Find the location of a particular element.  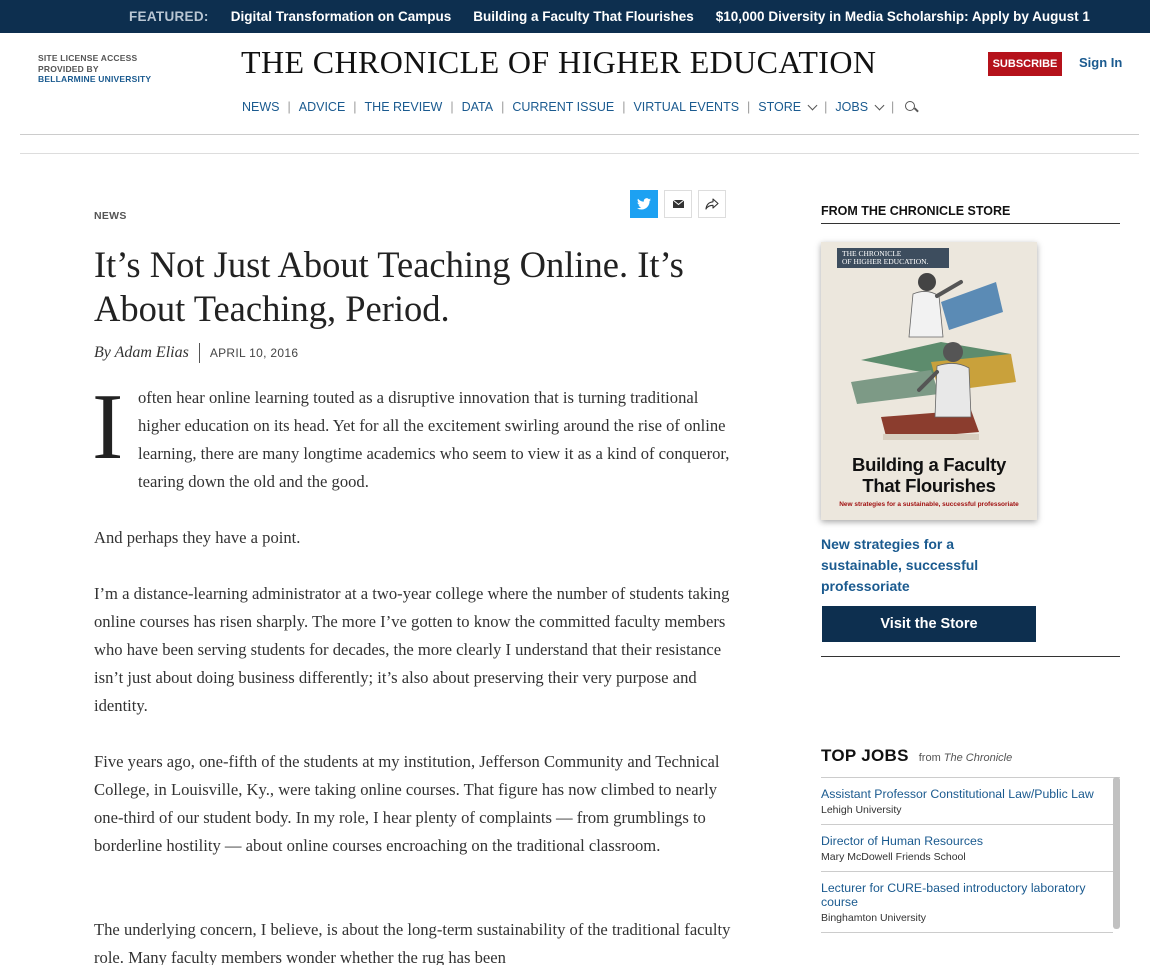

nav-store-label: STORE is located at coordinates (780, 107).